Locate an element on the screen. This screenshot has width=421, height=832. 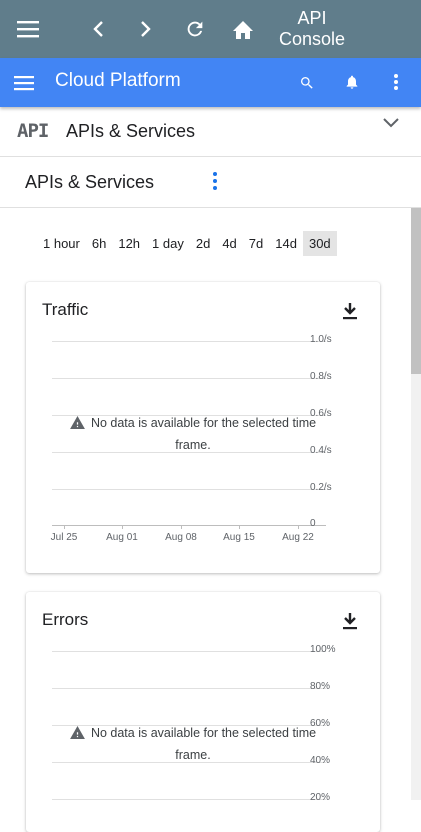
x-axis is located at coordinates (189, 525).